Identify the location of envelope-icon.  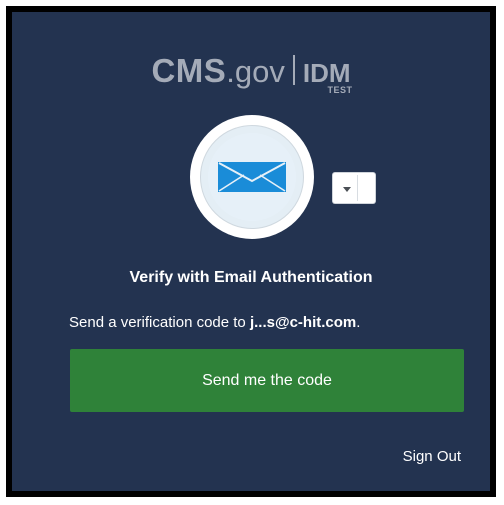
(252, 177).